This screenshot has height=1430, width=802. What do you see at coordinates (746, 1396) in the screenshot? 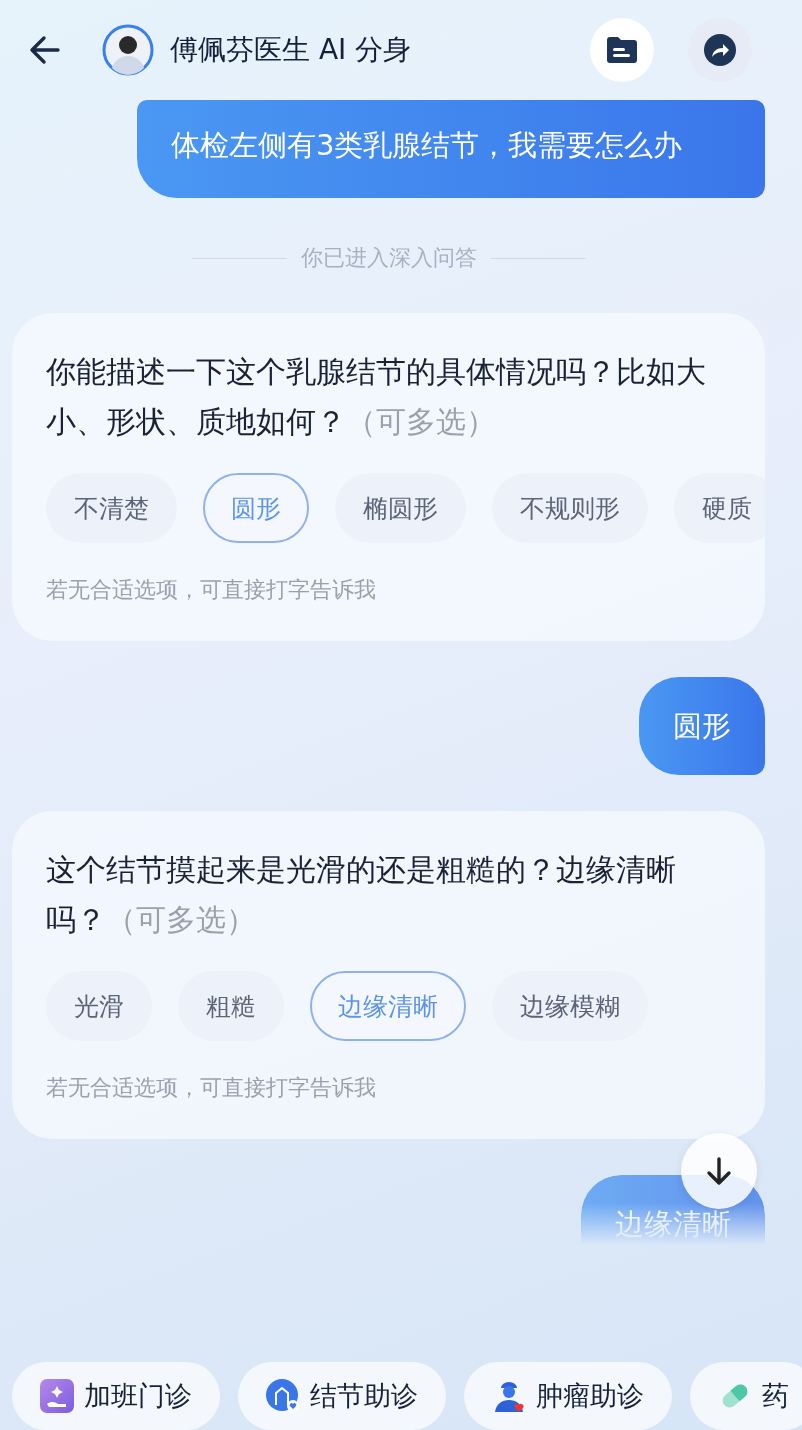
I see `quick-action-chip: 药` at bounding box center [746, 1396].